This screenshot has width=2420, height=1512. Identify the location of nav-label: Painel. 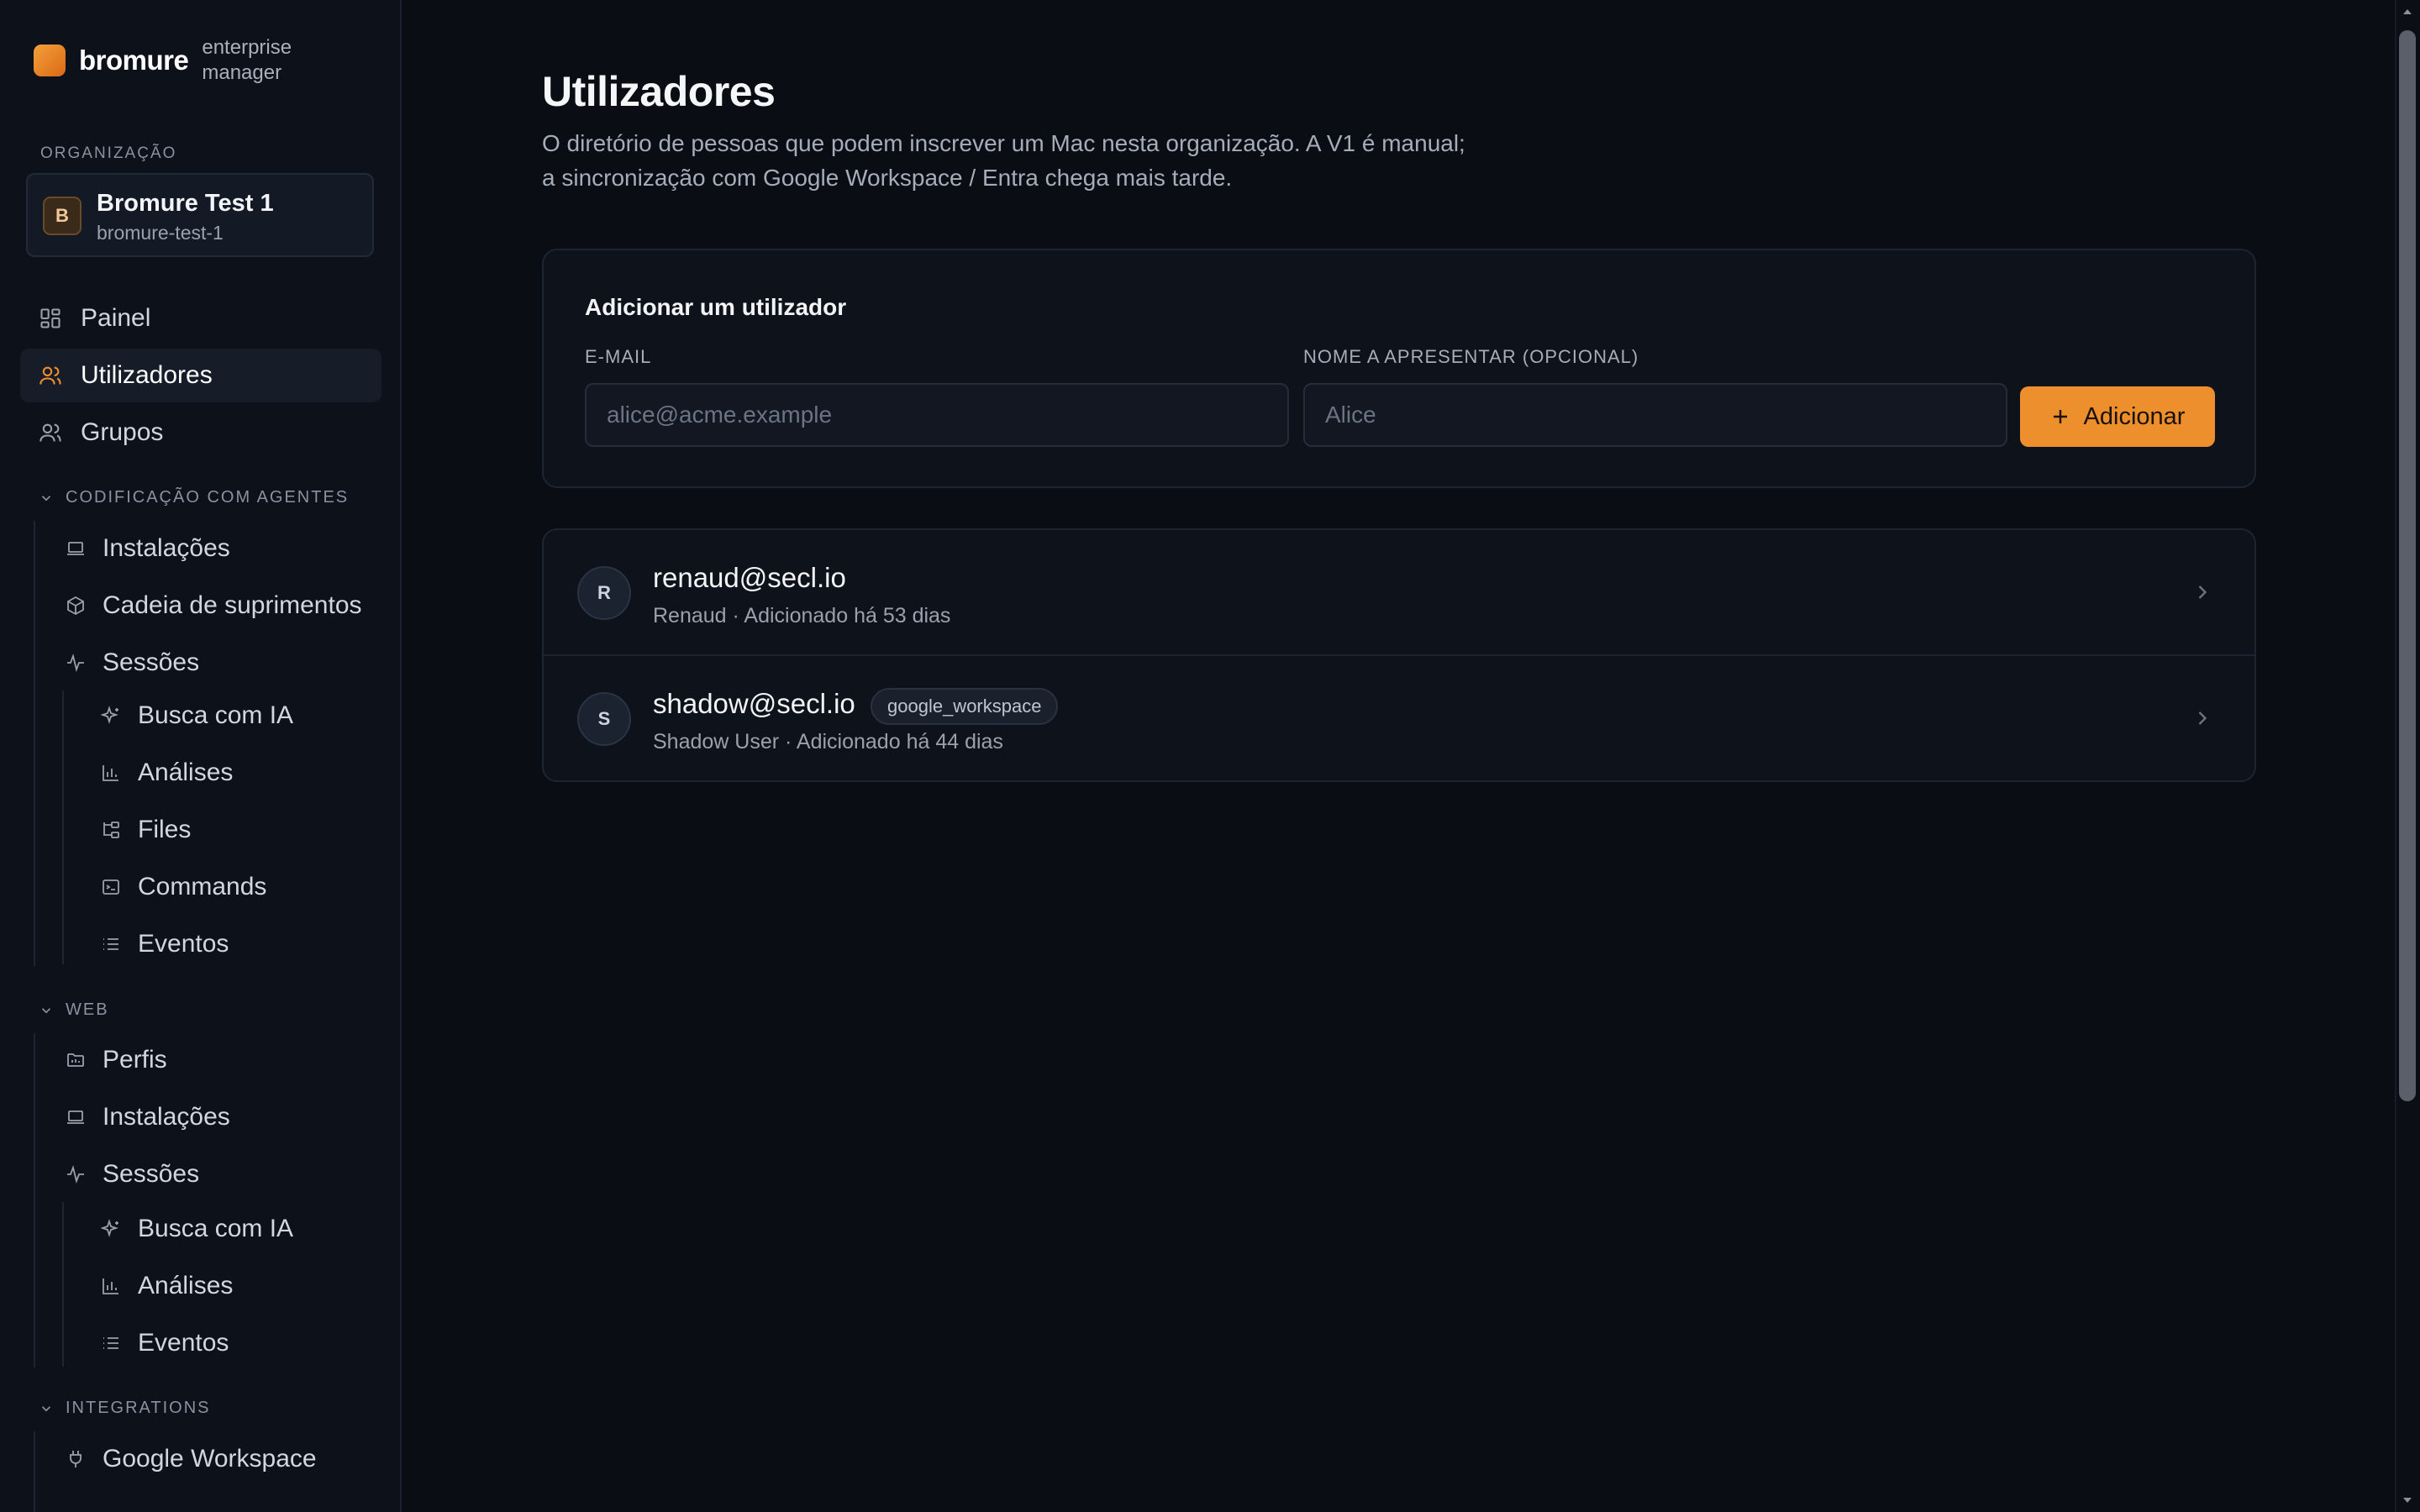
(116, 318).